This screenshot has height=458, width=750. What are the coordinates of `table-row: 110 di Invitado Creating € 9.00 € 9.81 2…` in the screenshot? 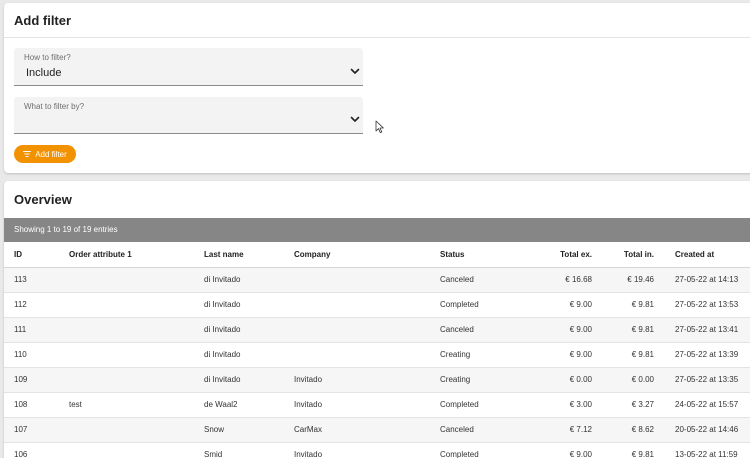 It's located at (377, 355).